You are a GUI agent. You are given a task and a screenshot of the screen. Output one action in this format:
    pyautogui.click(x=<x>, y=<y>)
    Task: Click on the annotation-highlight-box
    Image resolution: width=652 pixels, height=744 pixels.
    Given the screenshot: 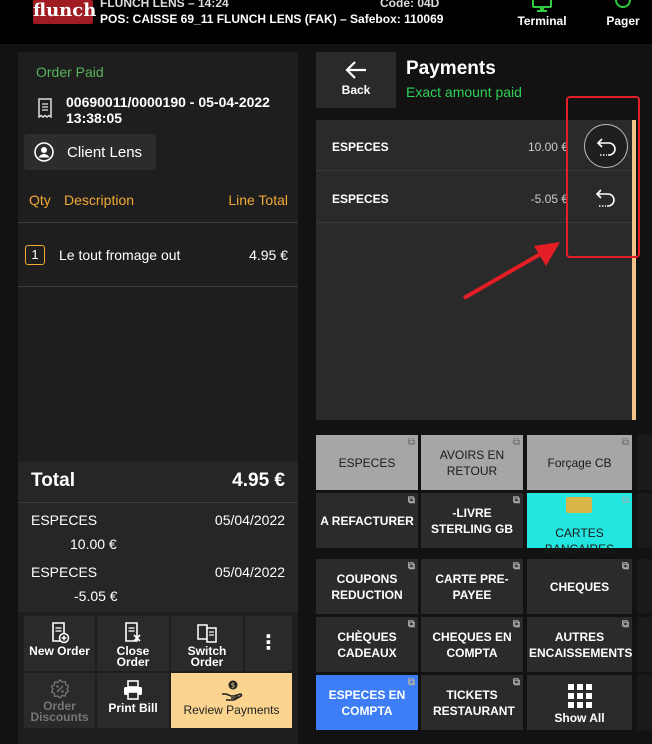 What is the action you would take?
    pyautogui.click(x=603, y=177)
    